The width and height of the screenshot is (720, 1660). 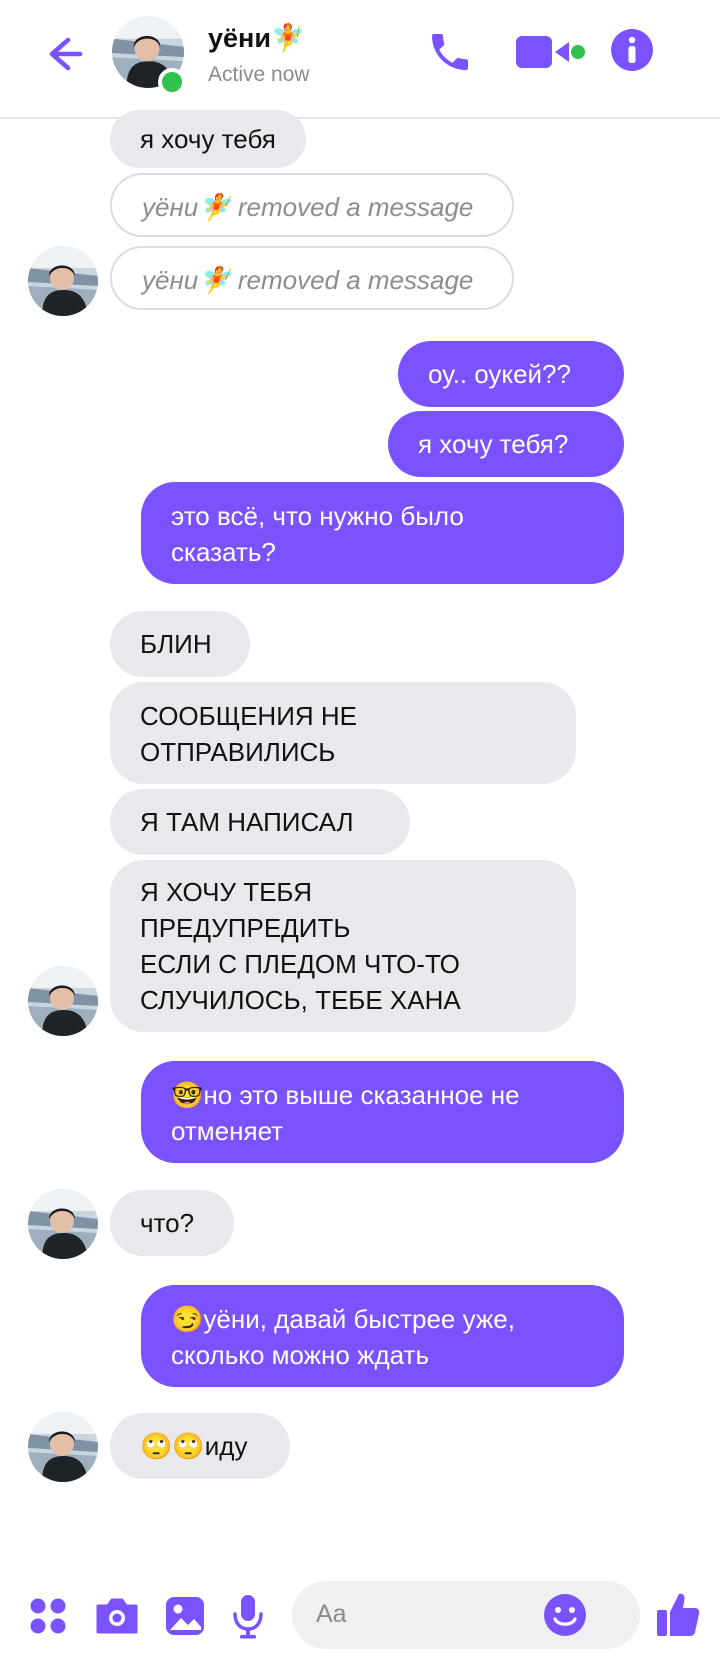 I want to click on message-composer: Aa, so click(x=360, y=1615).